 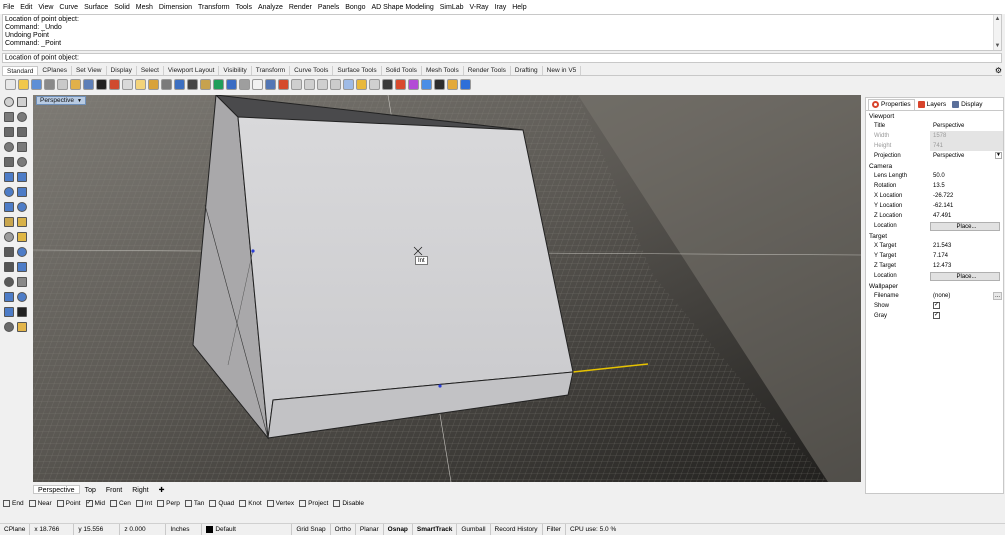 I want to click on chevron-down-icon: ▼, so click(x=998, y=155).